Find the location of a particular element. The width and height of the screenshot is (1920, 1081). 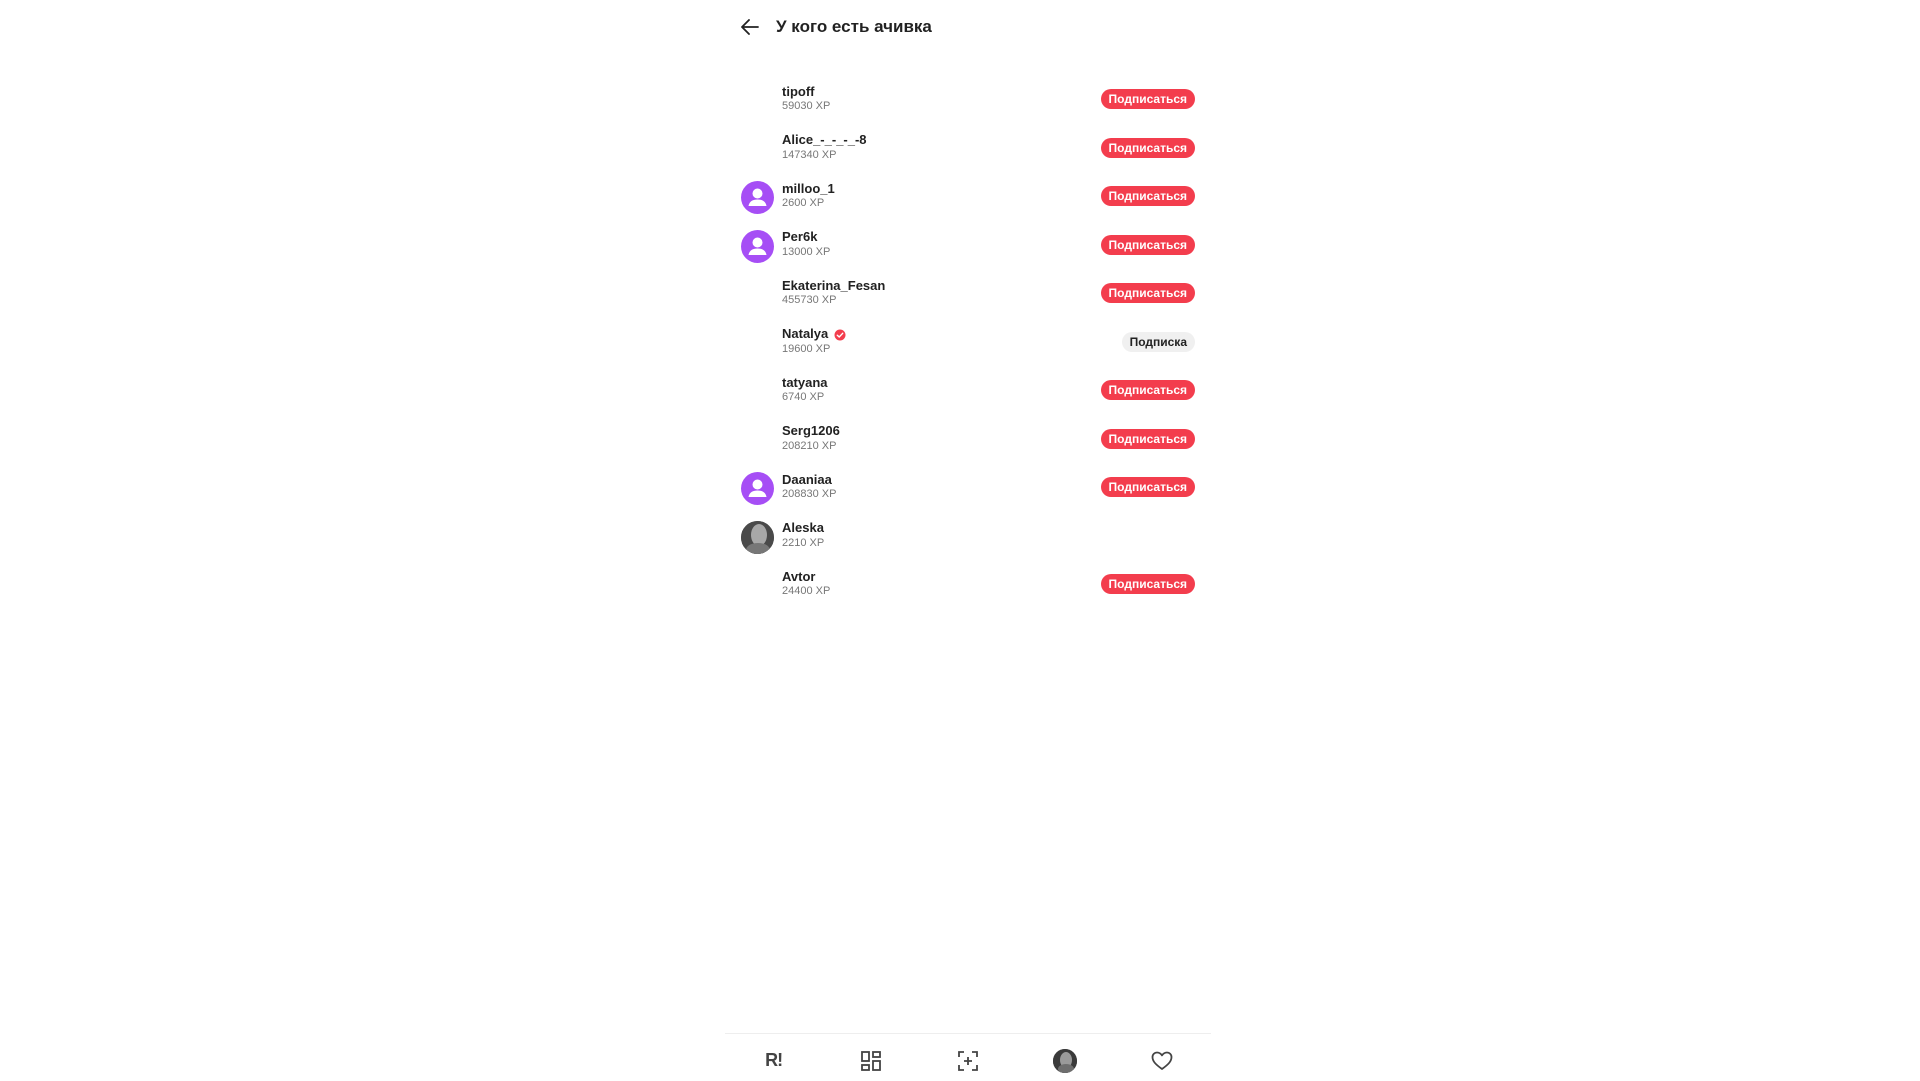

heart-icon is located at coordinates (1162, 1060).